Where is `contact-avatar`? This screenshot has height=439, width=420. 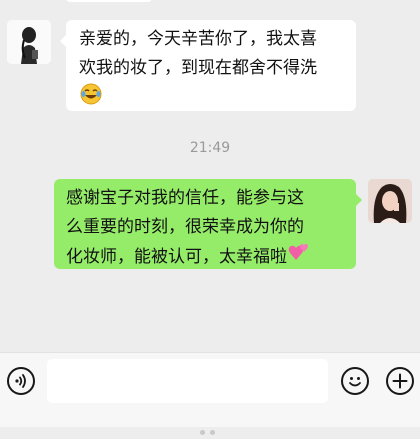
contact-avatar is located at coordinates (29, 42).